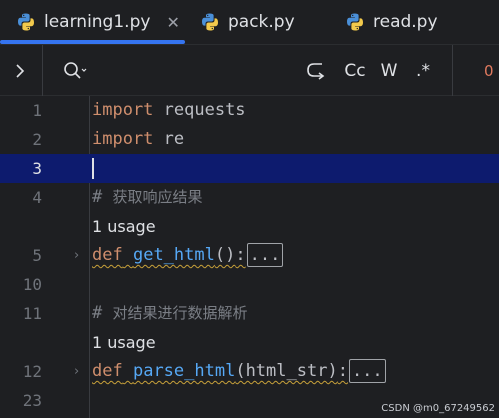  I want to click on line-number: 5, so click(37, 255).